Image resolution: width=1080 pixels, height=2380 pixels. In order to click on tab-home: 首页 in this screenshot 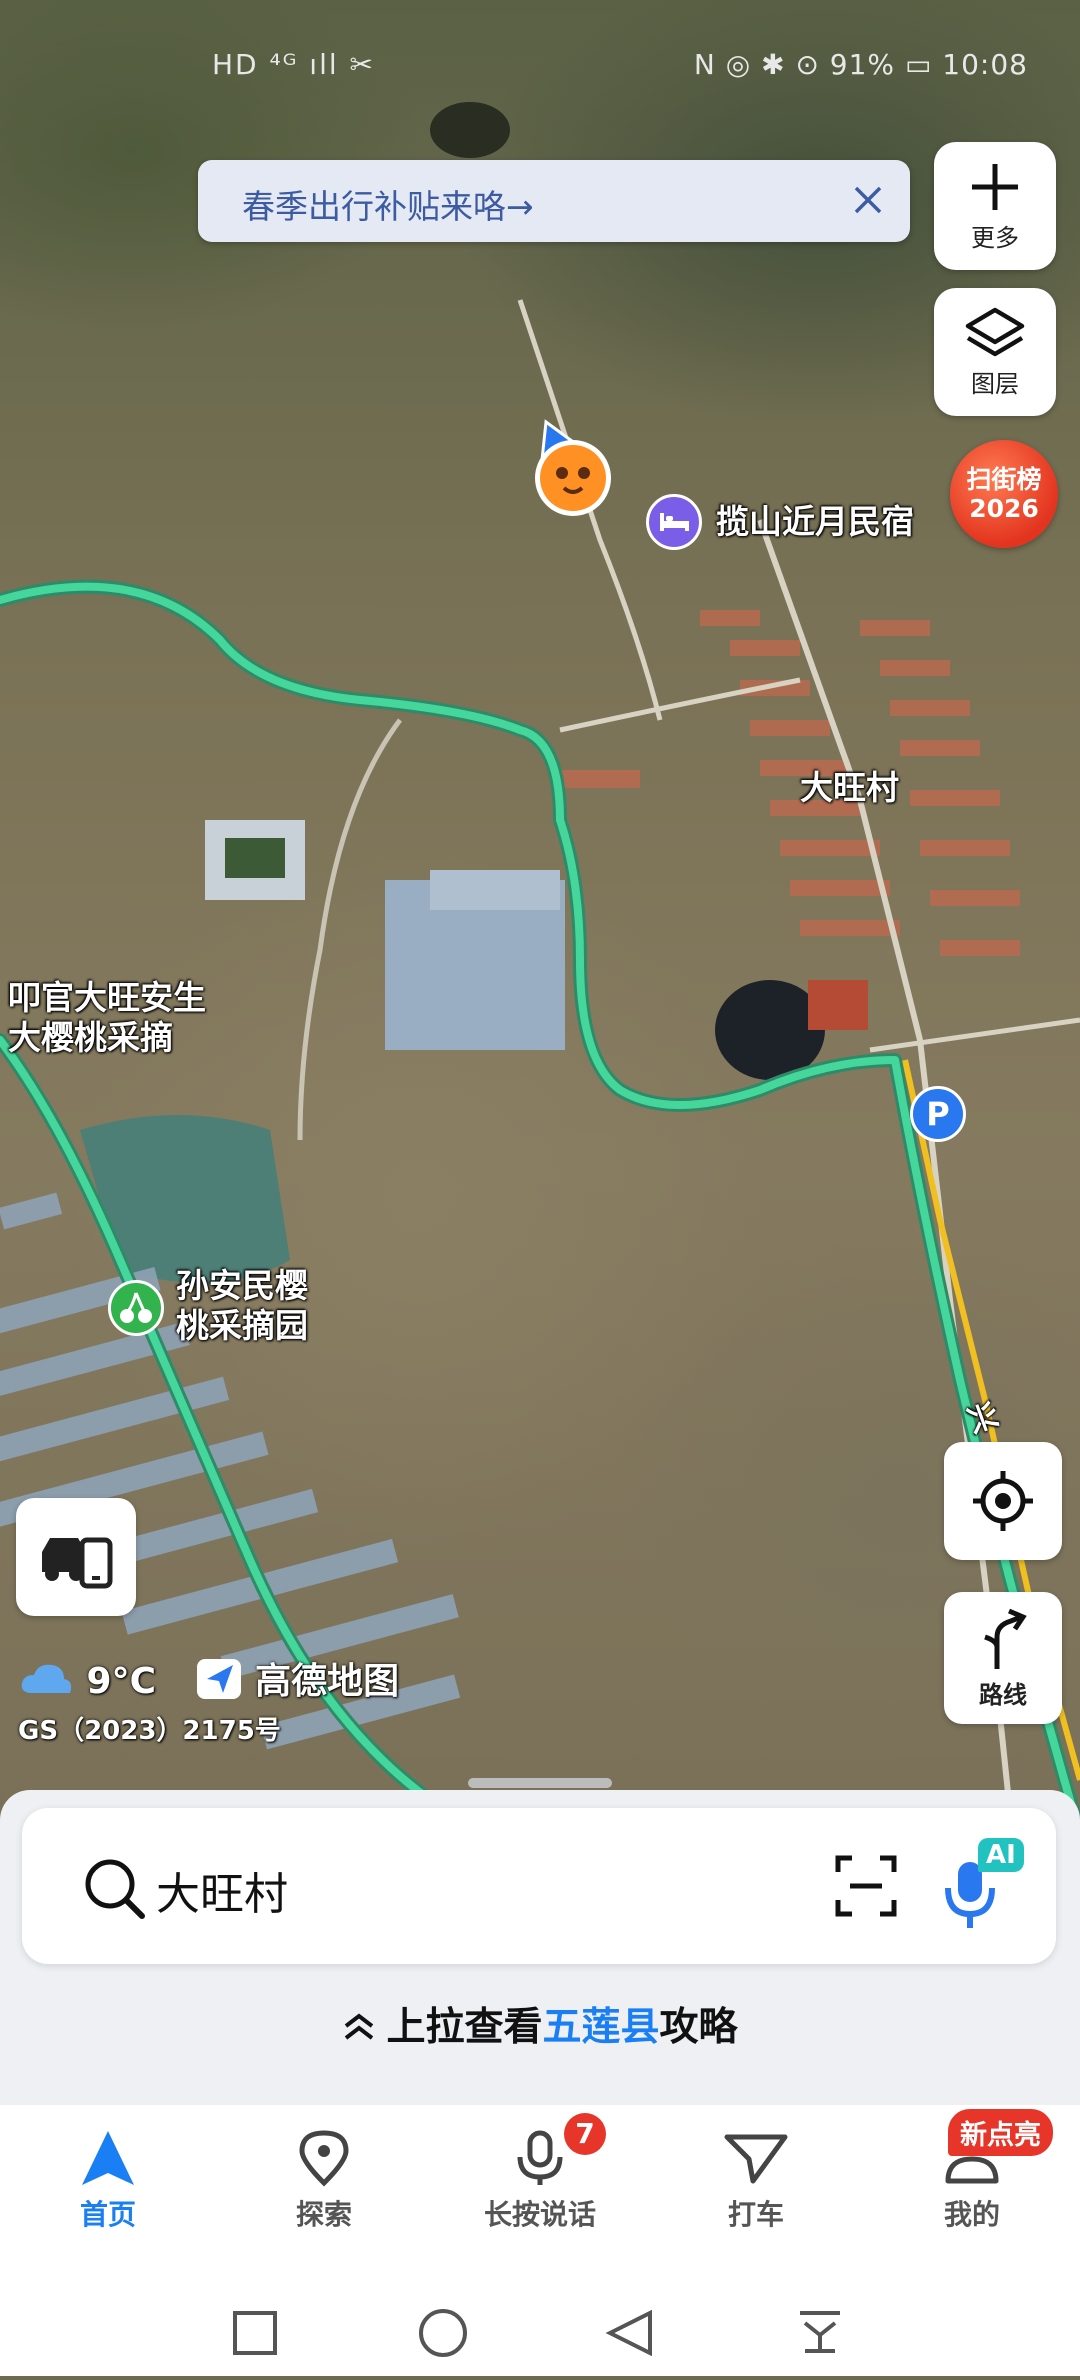, I will do `click(108, 2181)`.